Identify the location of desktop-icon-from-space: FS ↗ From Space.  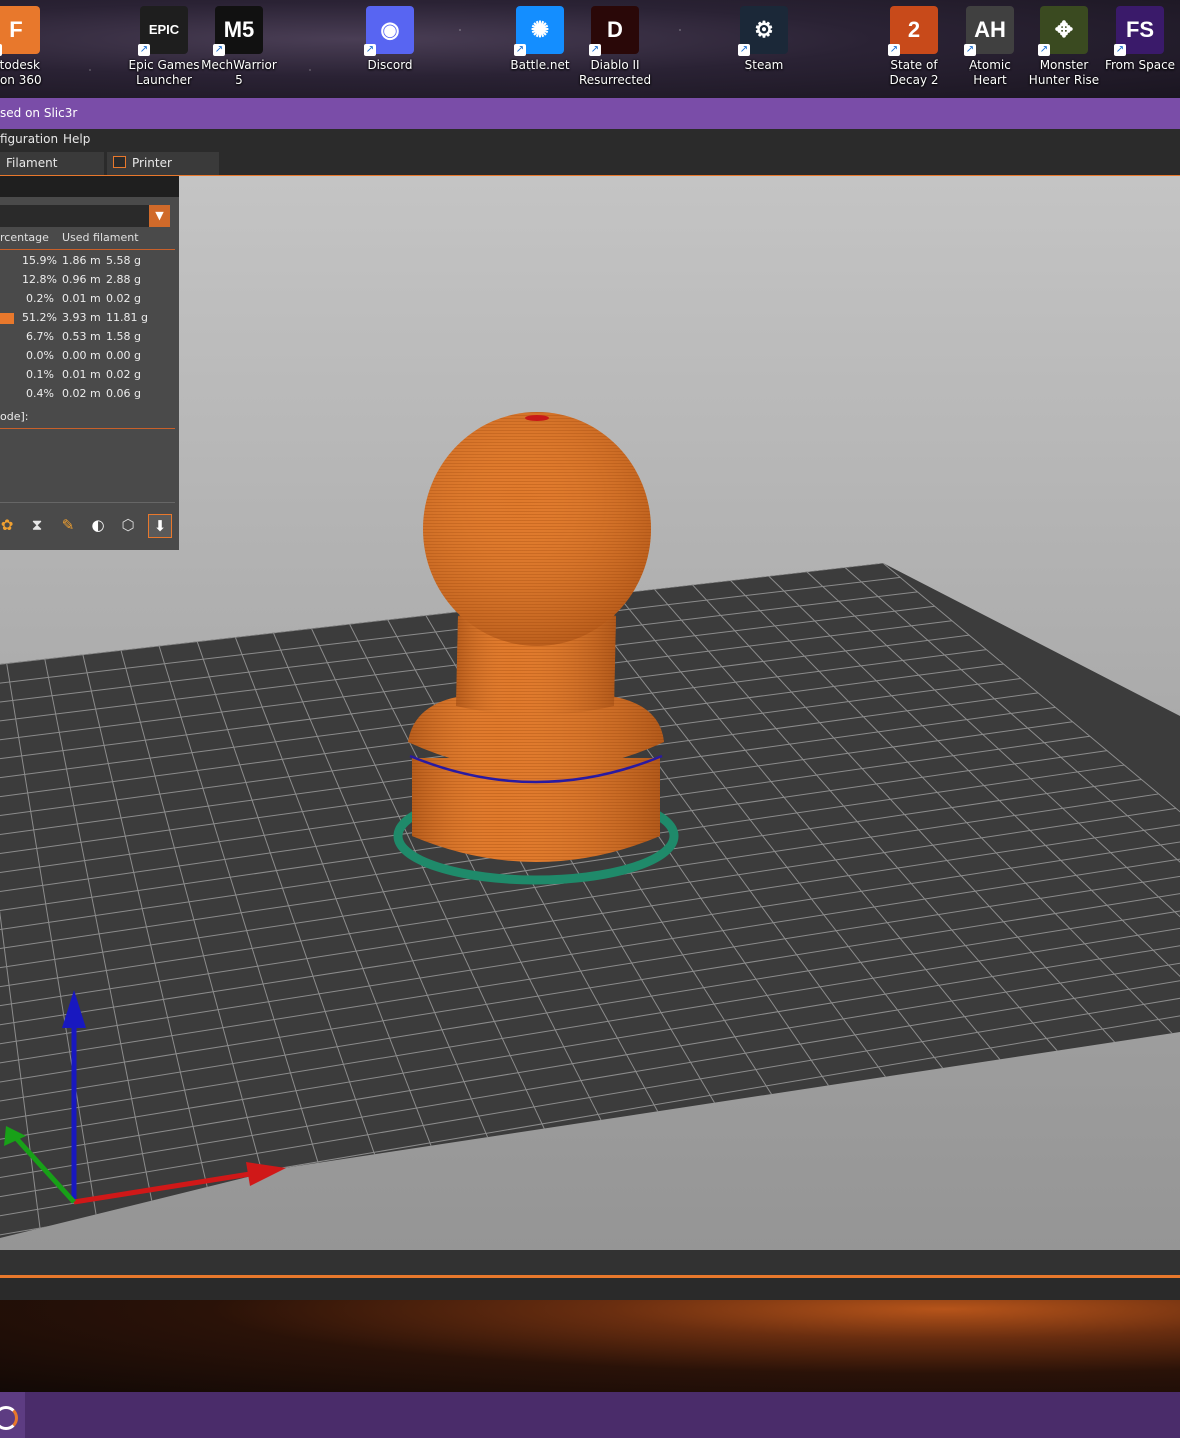
(1140, 39).